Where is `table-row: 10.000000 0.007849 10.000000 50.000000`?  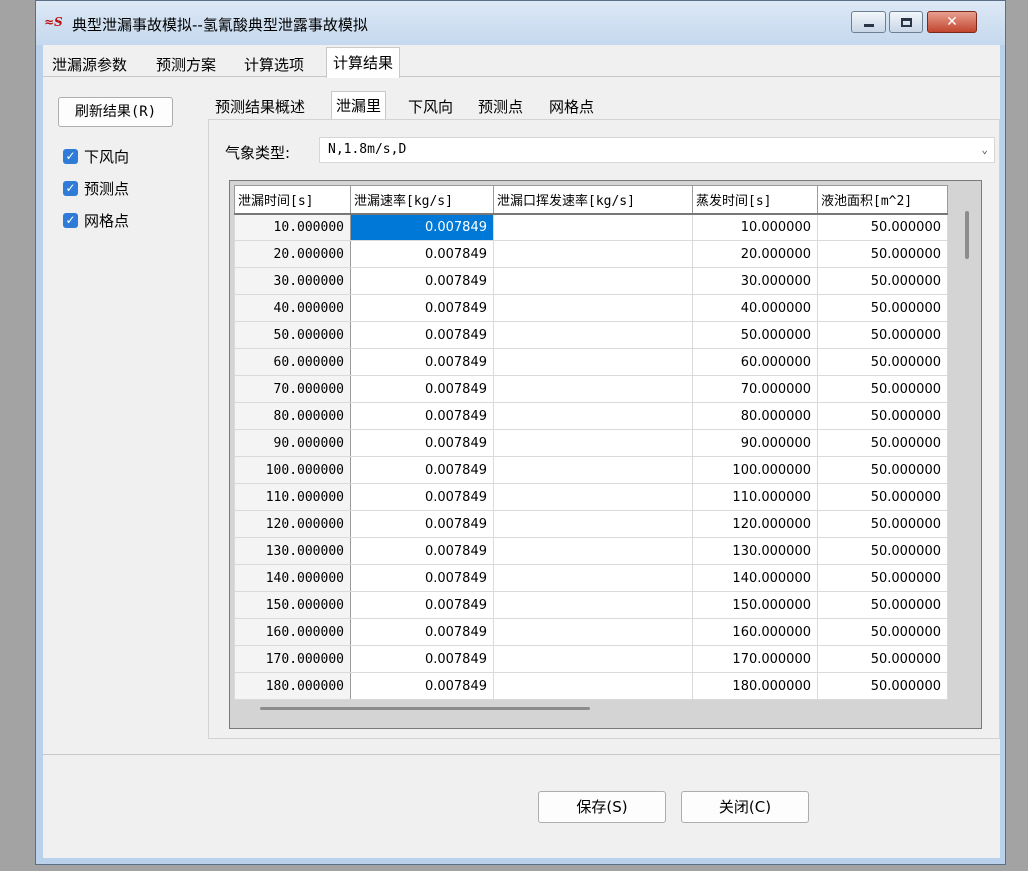 table-row: 10.000000 0.007849 10.000000 50.000000 is located at coordinates (591, 227).